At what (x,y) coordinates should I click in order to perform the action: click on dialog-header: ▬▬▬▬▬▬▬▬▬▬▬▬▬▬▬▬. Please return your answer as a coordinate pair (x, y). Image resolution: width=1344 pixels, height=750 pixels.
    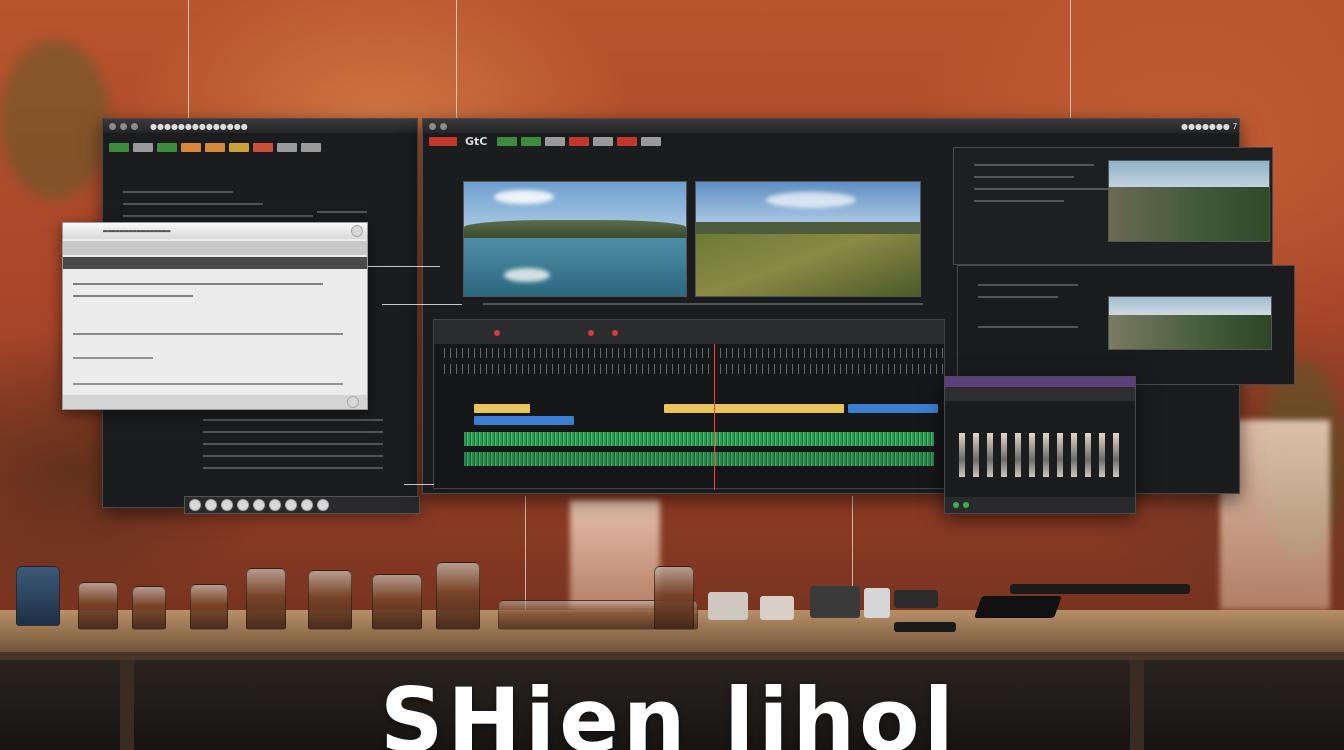
    Looking at the image, I should click on (215, 231).